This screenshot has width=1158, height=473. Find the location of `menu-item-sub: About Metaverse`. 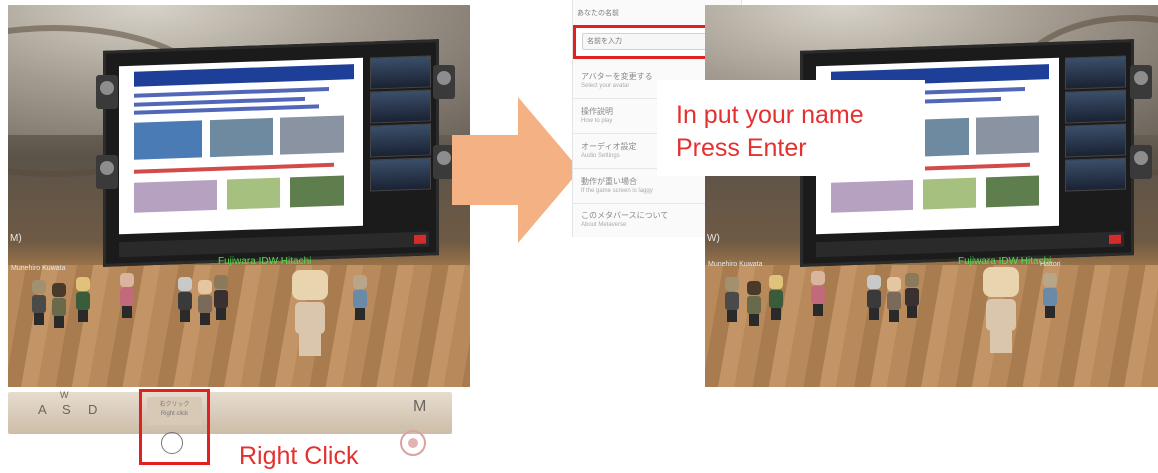

menu-item-sub: About Metaverse is located at coordinates (604, 225).